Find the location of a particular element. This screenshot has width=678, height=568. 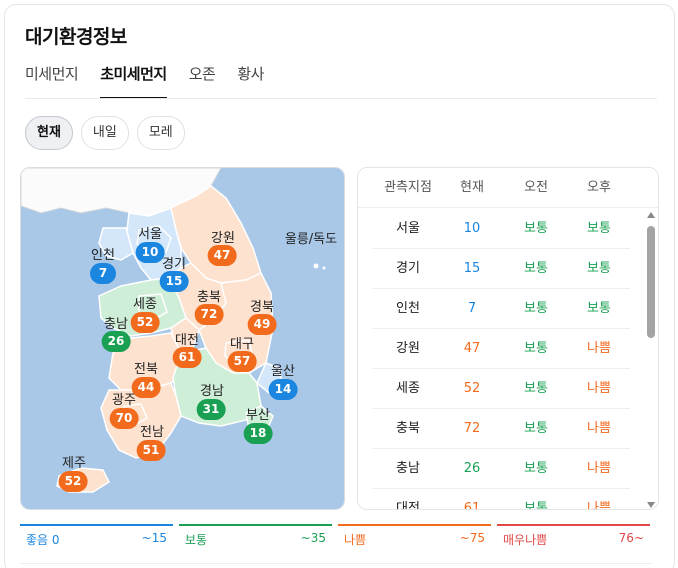

region-name-gwangju: 광주 is located at coordinates (124, 400).